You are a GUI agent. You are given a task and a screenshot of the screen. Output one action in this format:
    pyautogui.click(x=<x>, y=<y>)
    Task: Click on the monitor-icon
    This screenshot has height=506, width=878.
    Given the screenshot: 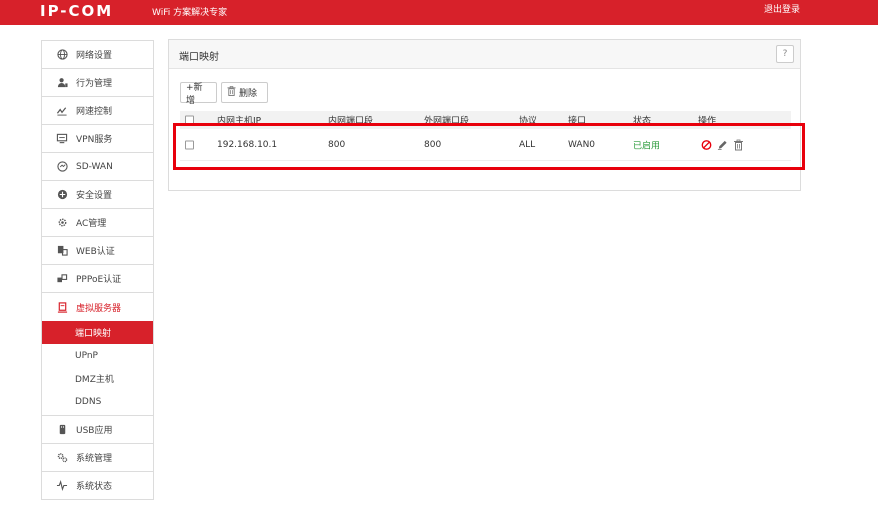 What is the action you would take?
    pyautogui.click(x=62, y=139)
    